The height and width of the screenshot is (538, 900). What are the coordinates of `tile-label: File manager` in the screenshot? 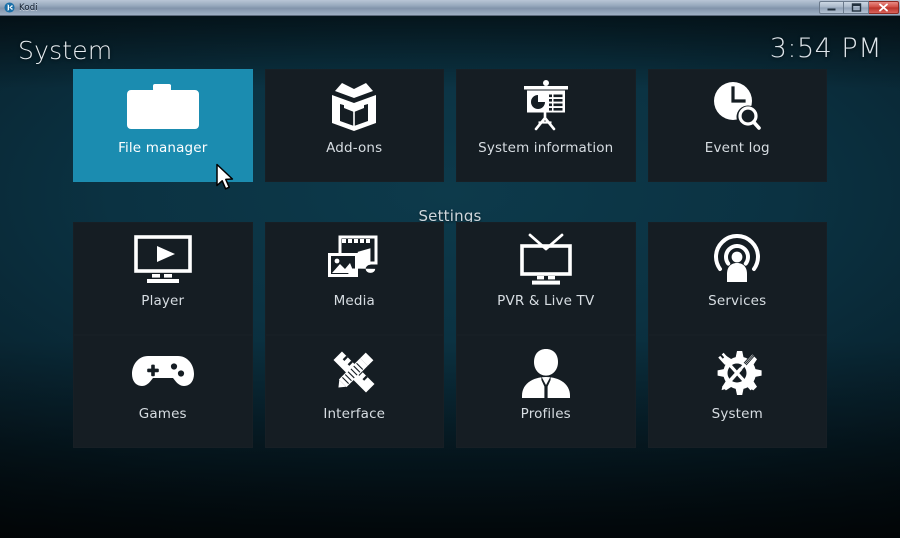 It's located at (163, 148).